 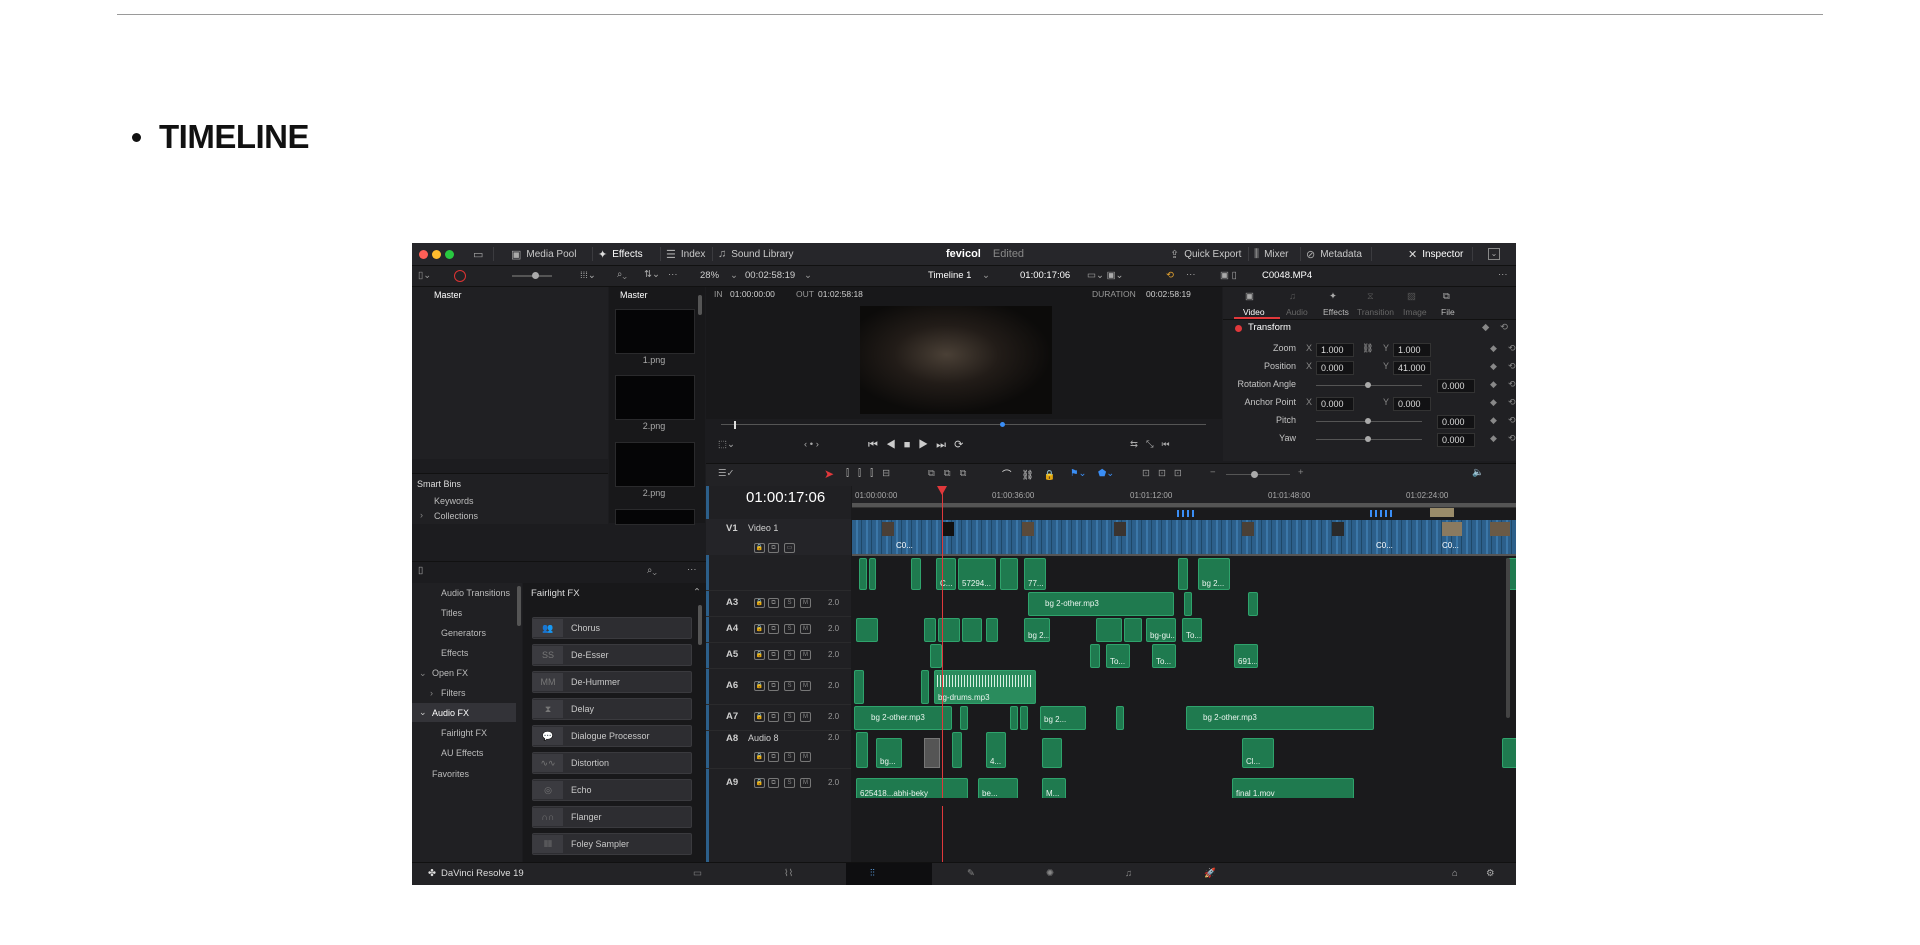 I want to click on pitch-field: 0.000, so click(x=1456, y=422).